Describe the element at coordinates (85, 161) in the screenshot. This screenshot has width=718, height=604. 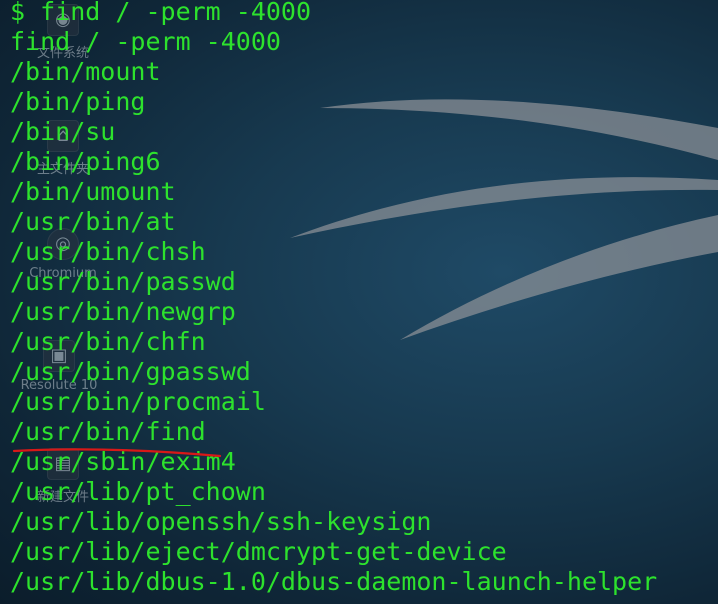
I see `output-line: /bin/ping6` at that location.